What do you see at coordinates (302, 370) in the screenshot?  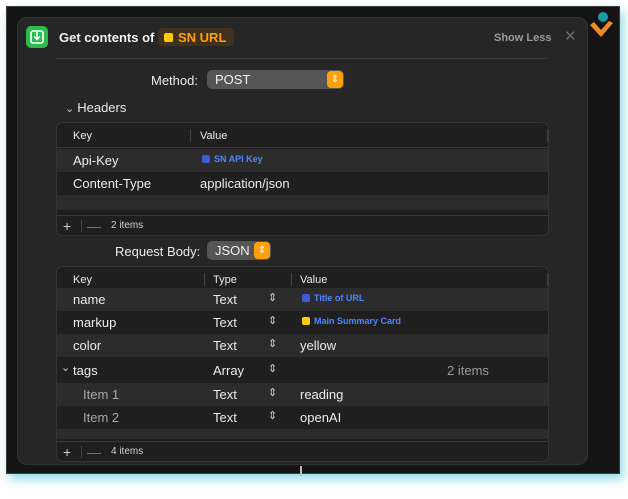 I see `table-row: ⌄ tags Array ⇕ 2 items` at bounding box center [302, 370].